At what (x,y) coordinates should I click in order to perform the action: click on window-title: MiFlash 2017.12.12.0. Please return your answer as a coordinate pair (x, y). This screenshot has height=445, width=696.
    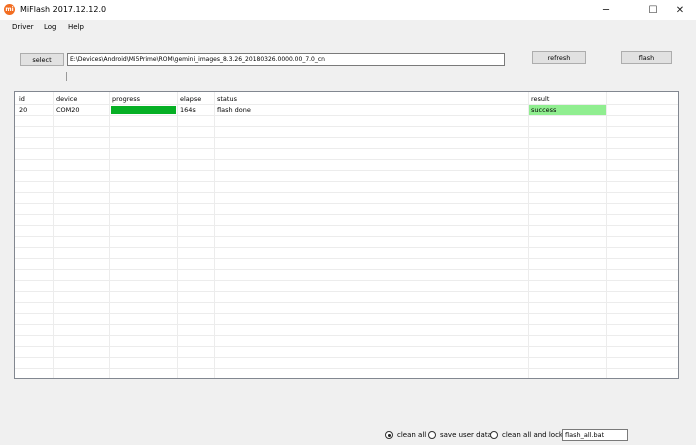
    Looking at the image, I should click on (63, 9).